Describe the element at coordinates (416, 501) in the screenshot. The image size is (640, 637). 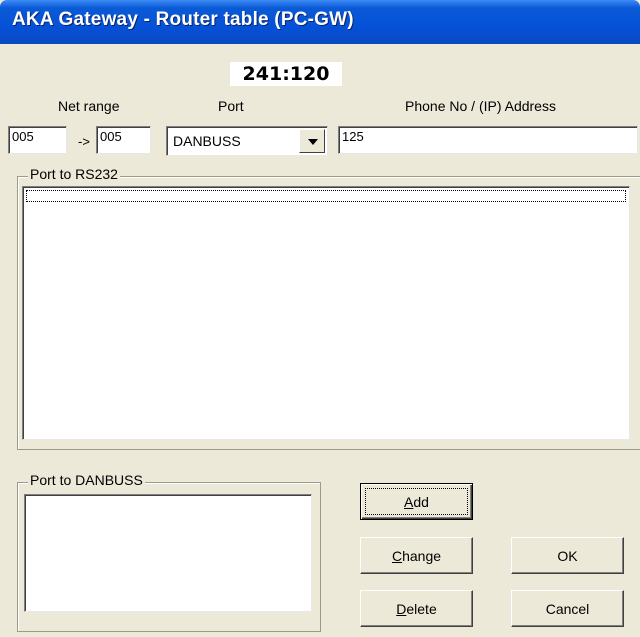
I see `add-button: Add` at that location.